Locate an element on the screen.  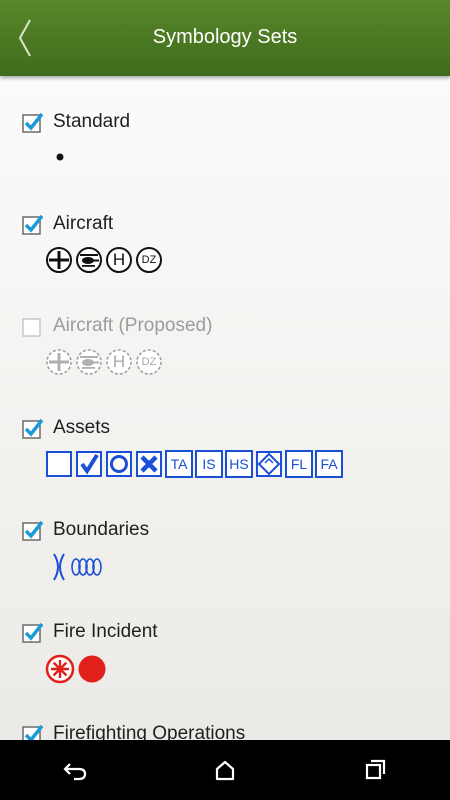
dot-icon is located at coordinates (60, 157).